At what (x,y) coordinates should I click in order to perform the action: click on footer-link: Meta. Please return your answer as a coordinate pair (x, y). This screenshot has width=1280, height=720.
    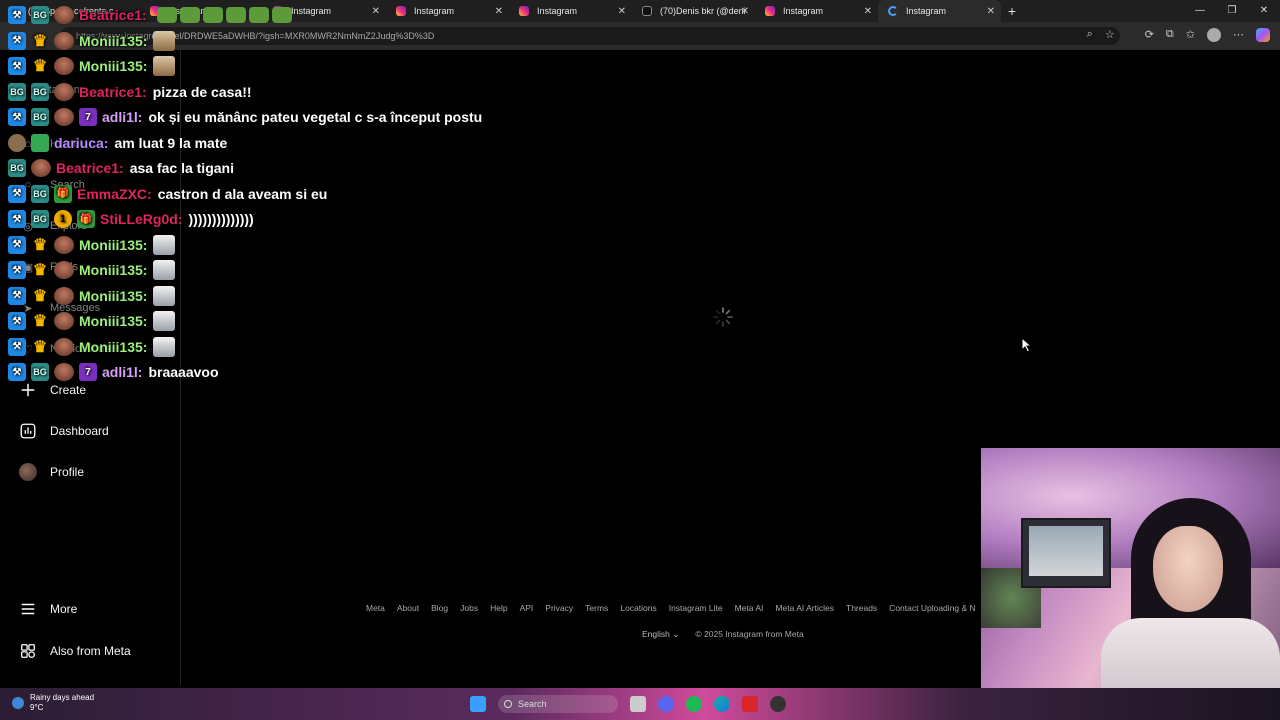
    Looking at the image, I should click on (375, 608).